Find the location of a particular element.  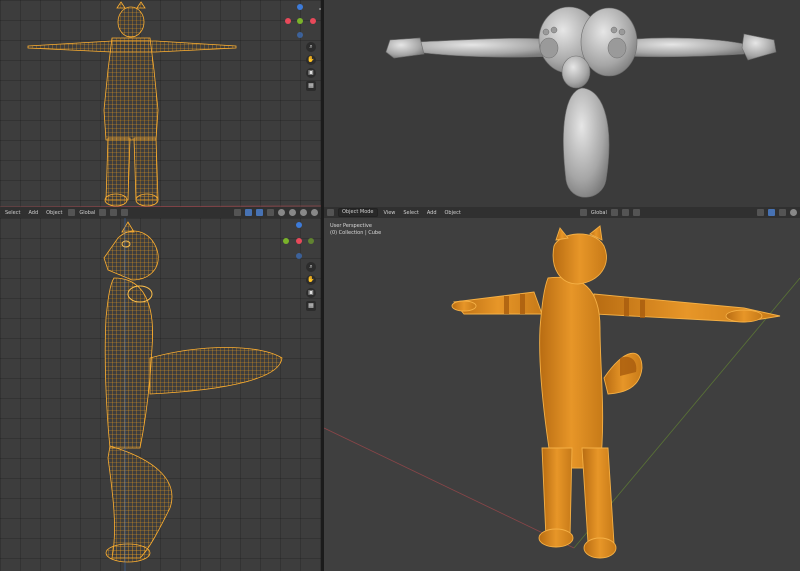

viewport-header-left: Select Add Object Global is located at coordinates (160, 212).